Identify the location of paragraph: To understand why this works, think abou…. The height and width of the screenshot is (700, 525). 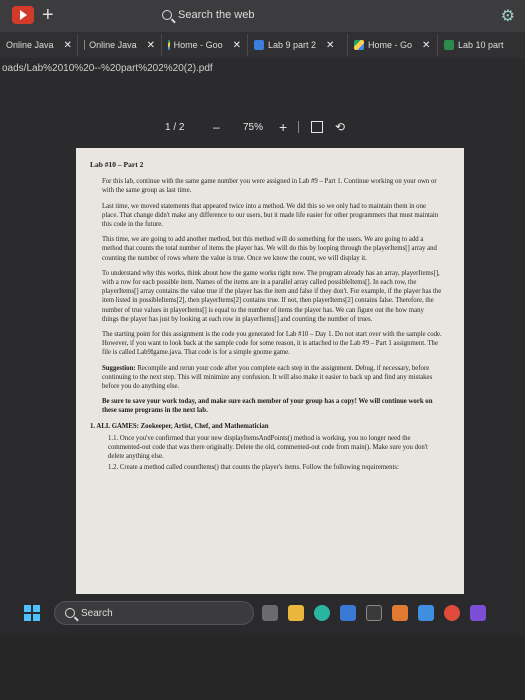
(272, 296).